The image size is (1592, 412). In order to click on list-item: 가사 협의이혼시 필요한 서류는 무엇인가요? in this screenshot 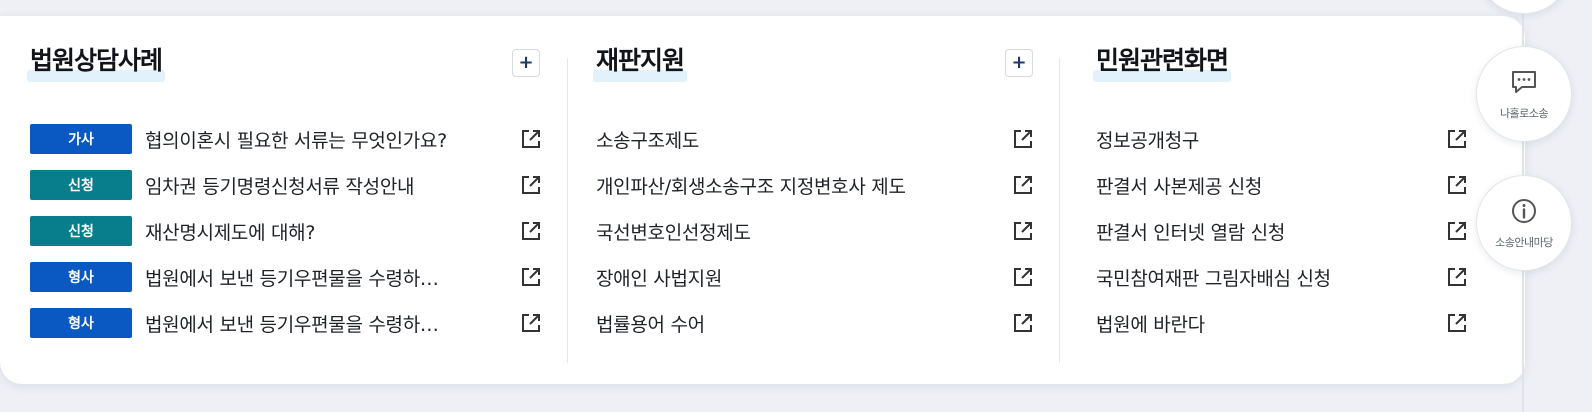, I will do `click(286, 139)`.